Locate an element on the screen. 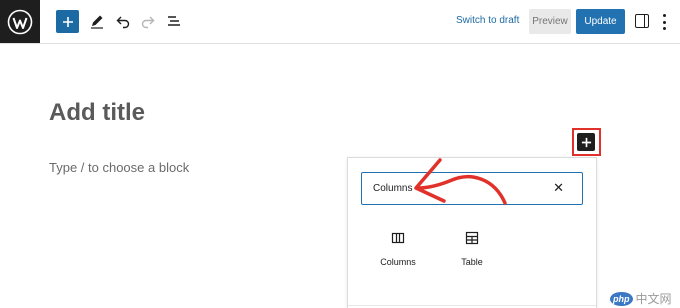 This screenshot has height=308, width=680. watermark-text: 中文网 is located at coordinates (653, 299).